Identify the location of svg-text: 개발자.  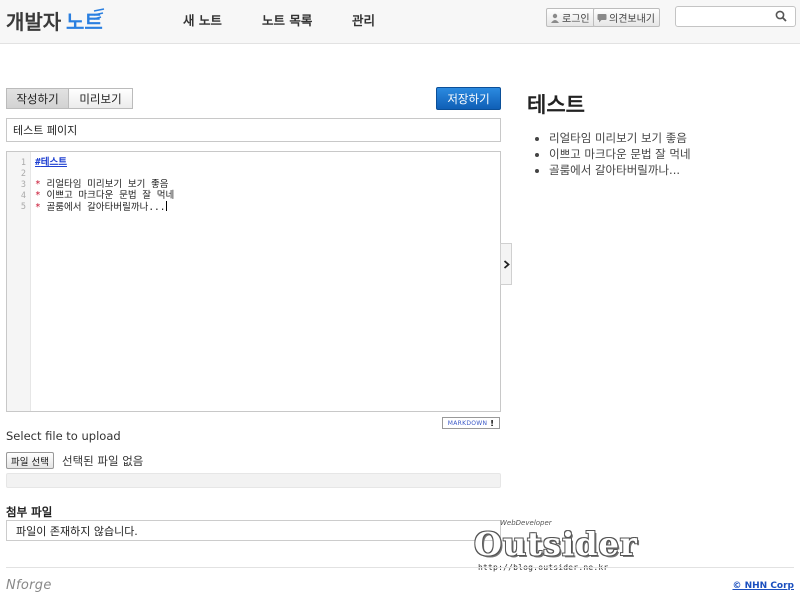
(34, 22).